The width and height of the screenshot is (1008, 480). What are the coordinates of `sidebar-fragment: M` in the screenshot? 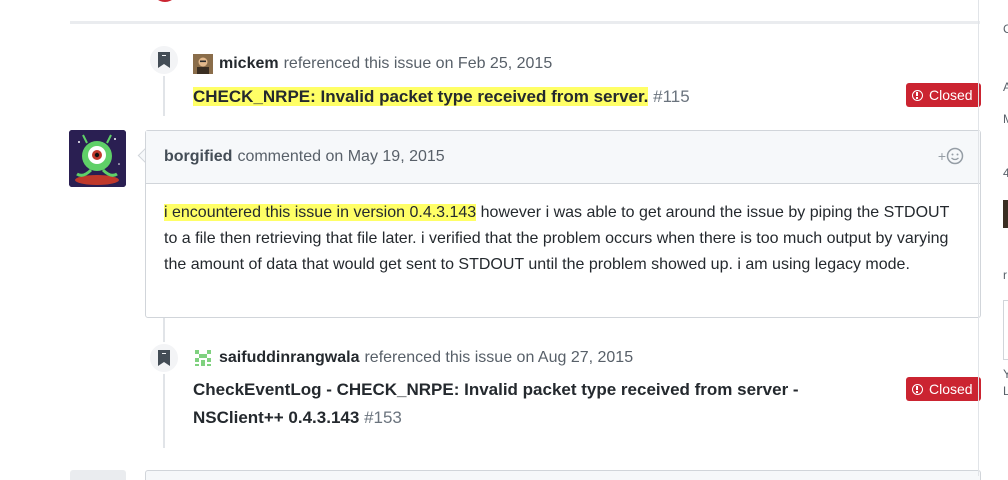 It's located at (1005, 119).